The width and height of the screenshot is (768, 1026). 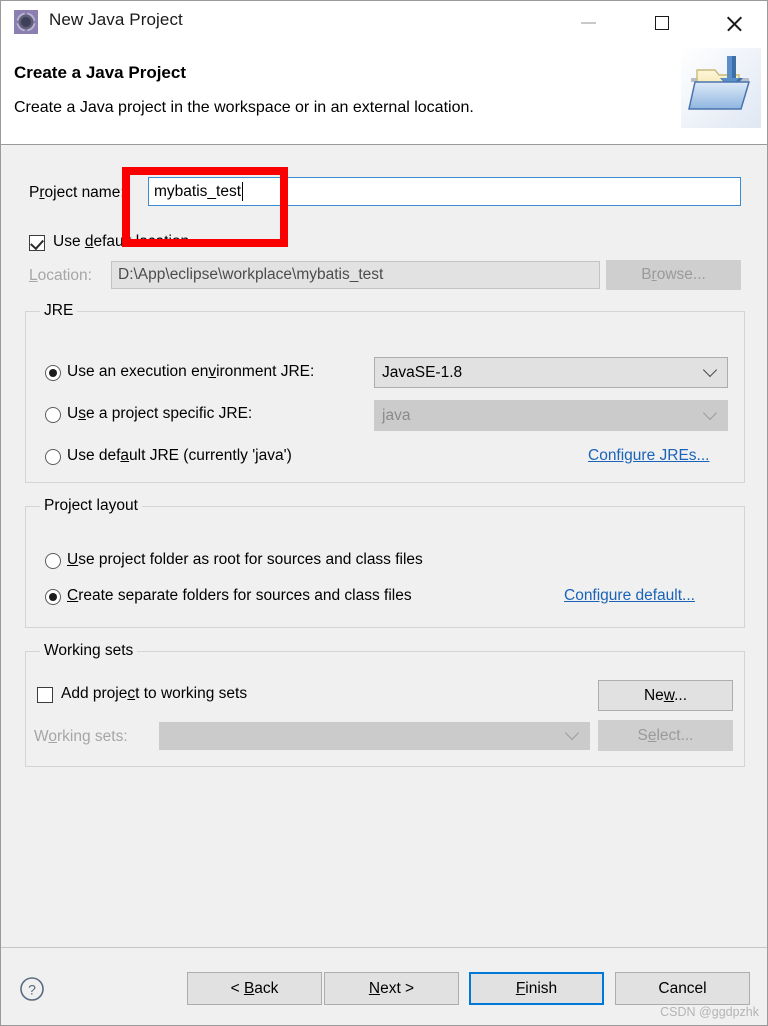 I want to click on radio-project-specific-jre, so click(x=53, y=415).